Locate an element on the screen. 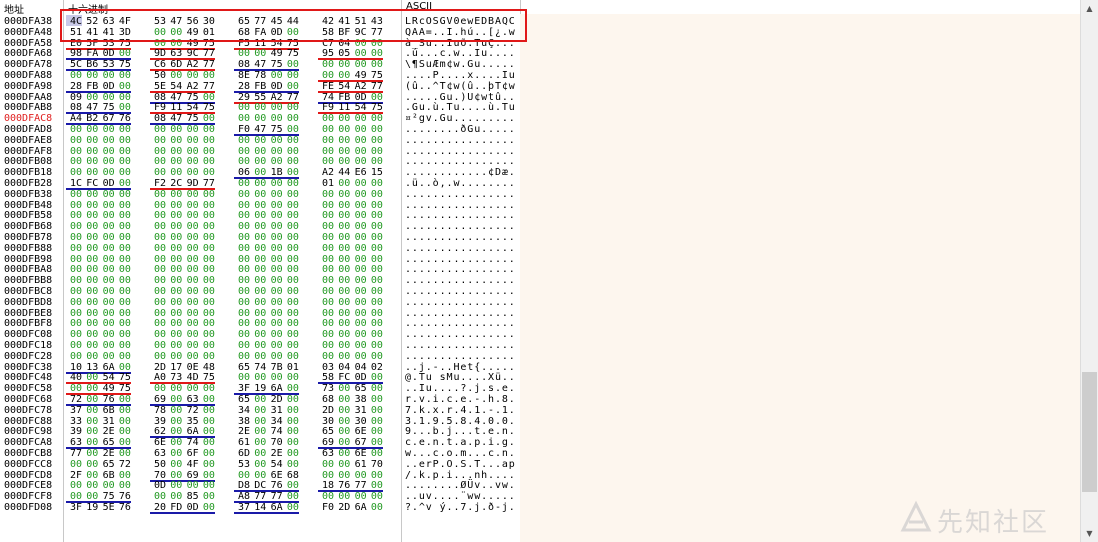  hex-byte: 53 is located at coordinates (244, 464).